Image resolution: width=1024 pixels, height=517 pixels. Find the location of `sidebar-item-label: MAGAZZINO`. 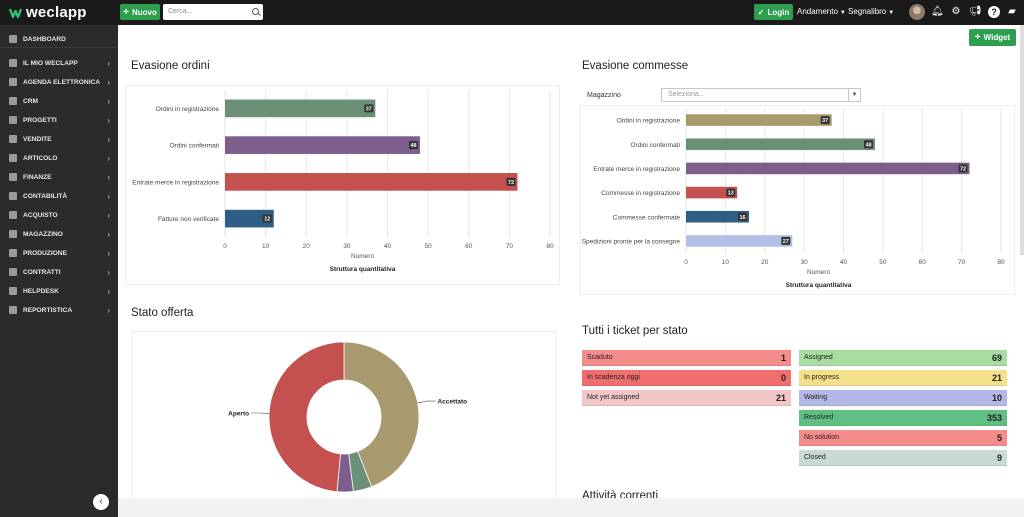

sidebar-item-label: MAGAZZINO is located at coordinates (43, 234).